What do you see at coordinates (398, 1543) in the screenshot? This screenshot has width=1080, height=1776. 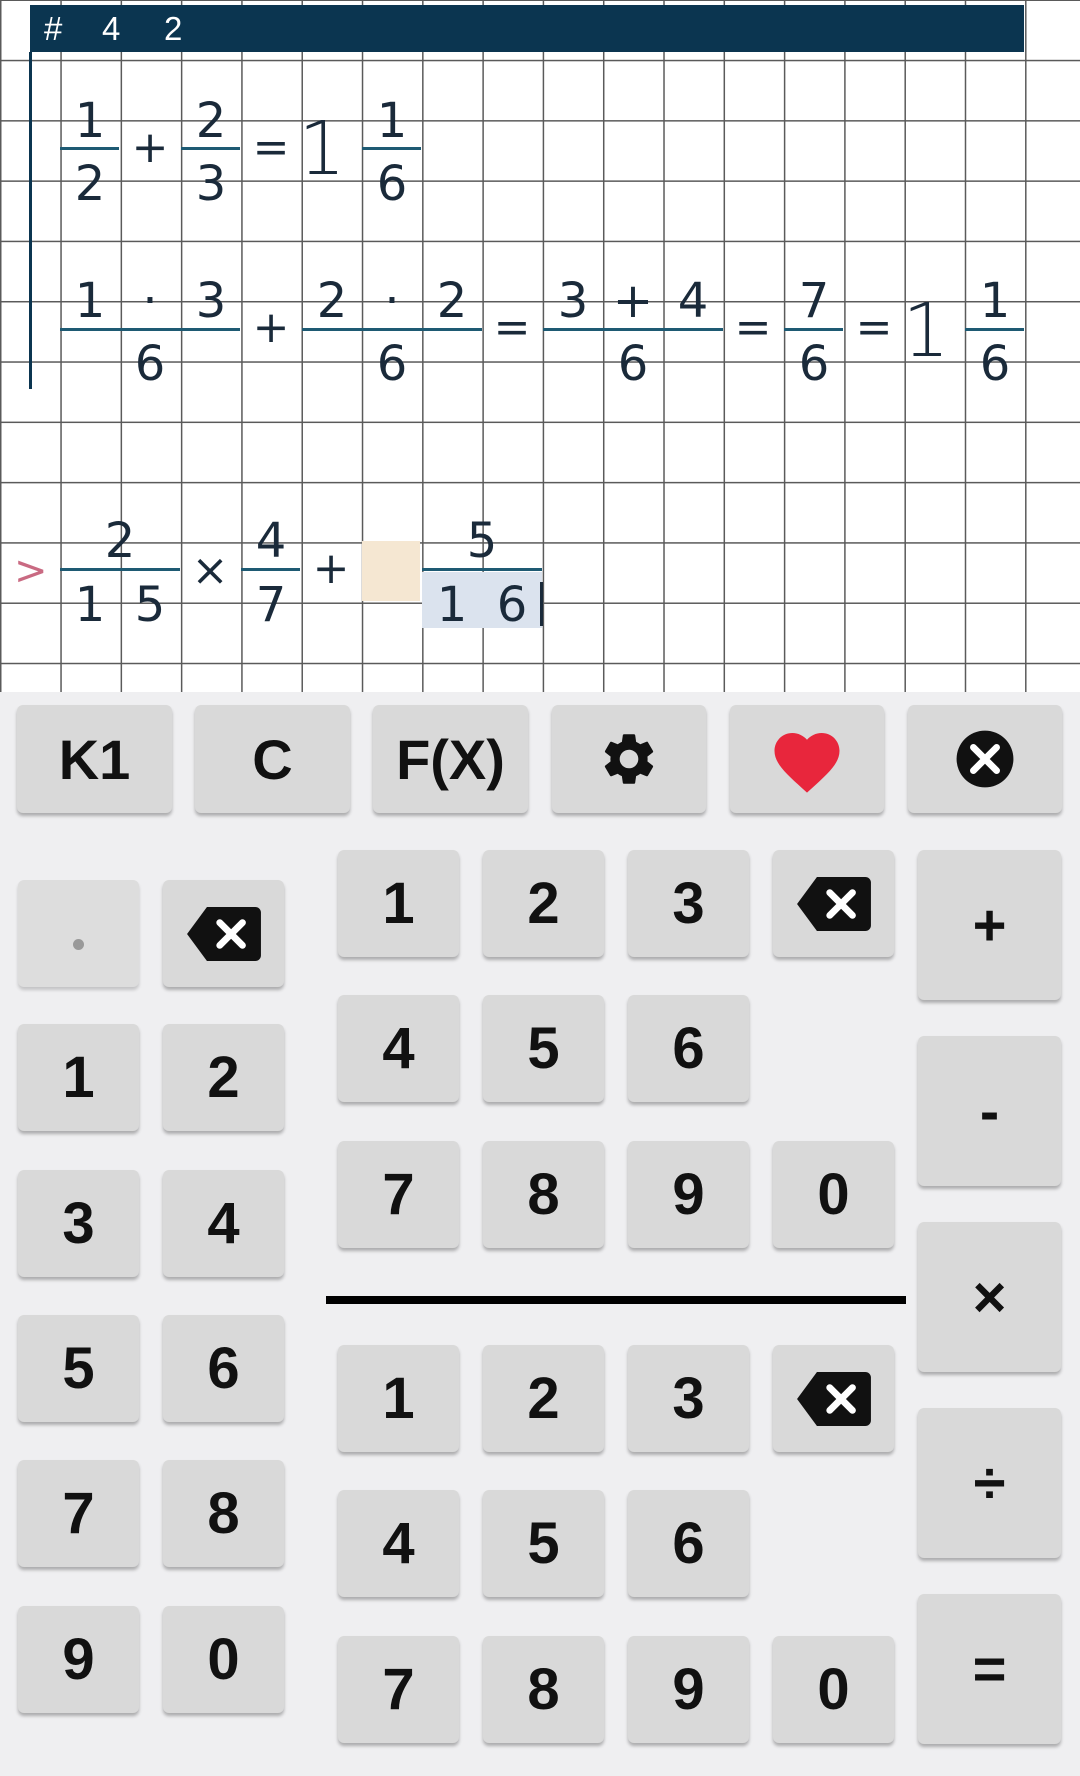 I see `denominator-key-4: 4` at bounding box center [398, 1543].